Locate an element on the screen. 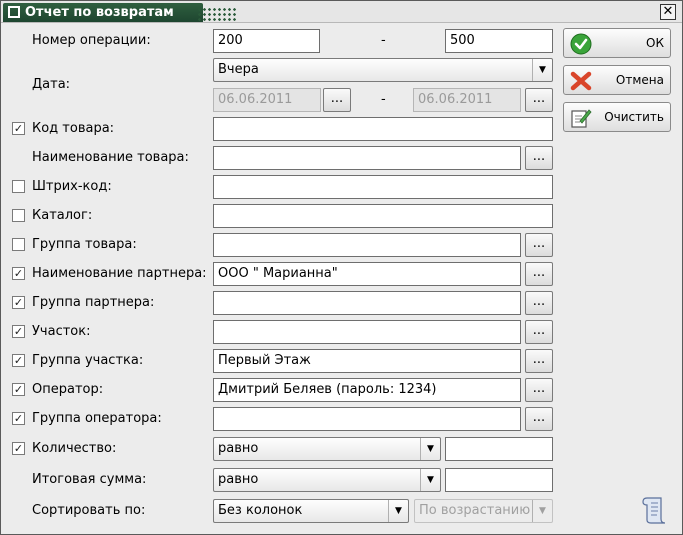 The image size is (683, 535). row-operation-number: Номер операции: 200 - 500 is located at coordinates (281, 41).